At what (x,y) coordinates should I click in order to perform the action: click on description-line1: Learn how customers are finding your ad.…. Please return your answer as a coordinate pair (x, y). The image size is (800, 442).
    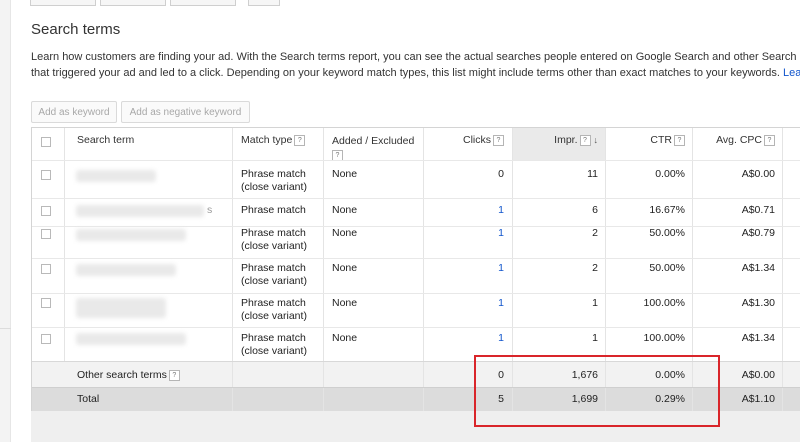
    Looking at the image, I should click on (415, 57).